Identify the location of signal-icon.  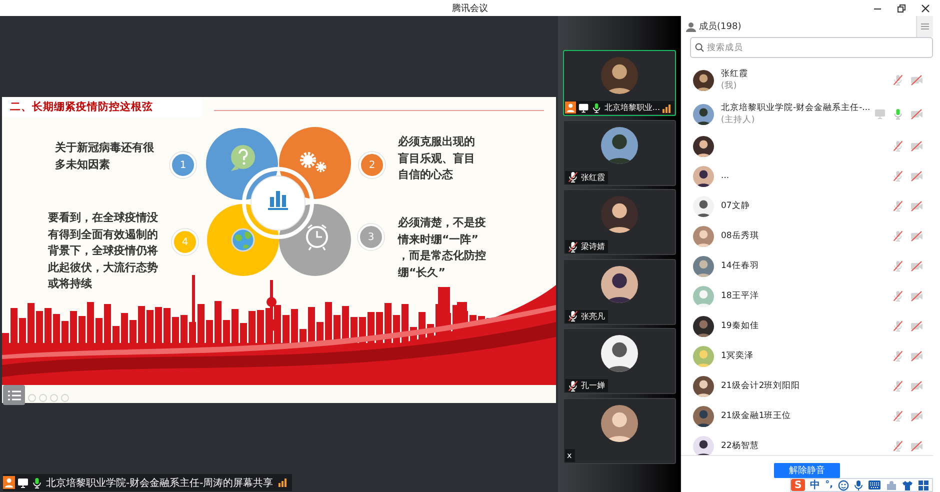
(667, 108).